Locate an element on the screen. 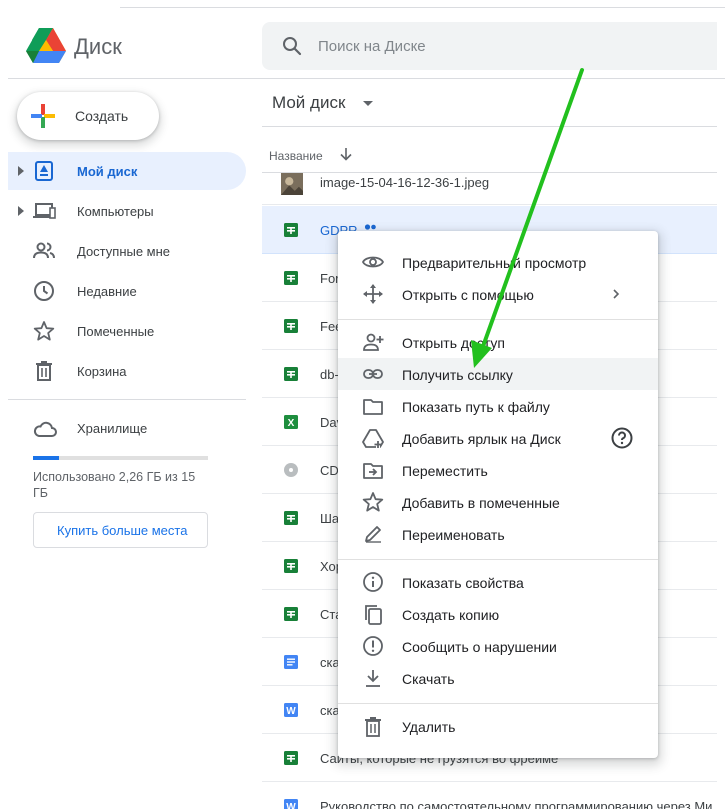 This screenshot has width=725, height=809. menu-item-copy: Создать копию is located at coordinates (498, 614).